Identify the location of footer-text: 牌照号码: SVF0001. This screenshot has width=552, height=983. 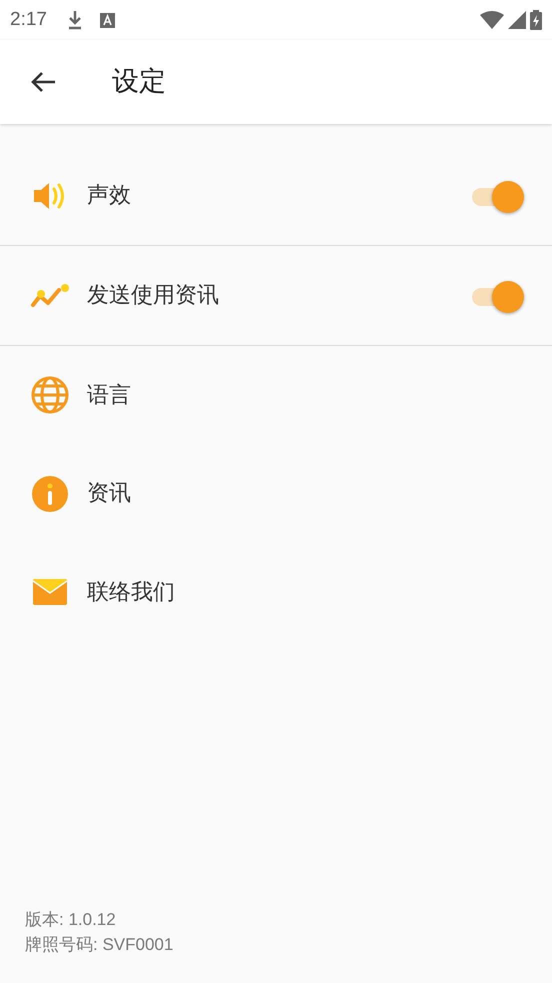
(99, 945).